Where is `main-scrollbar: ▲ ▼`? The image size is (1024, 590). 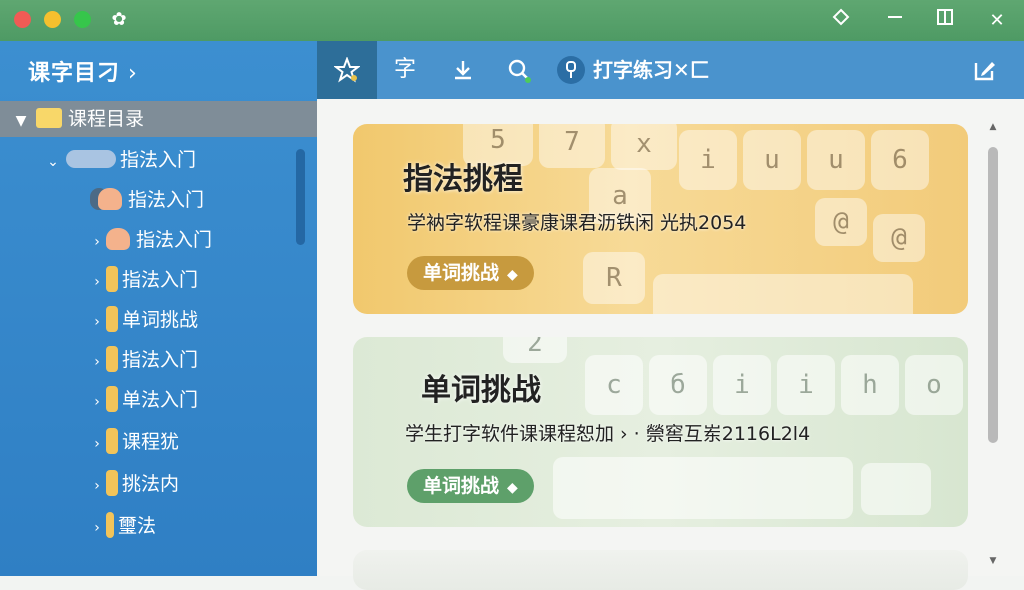 main-scrollbar: ▲ ▼ is located at coordinates (993, 344).